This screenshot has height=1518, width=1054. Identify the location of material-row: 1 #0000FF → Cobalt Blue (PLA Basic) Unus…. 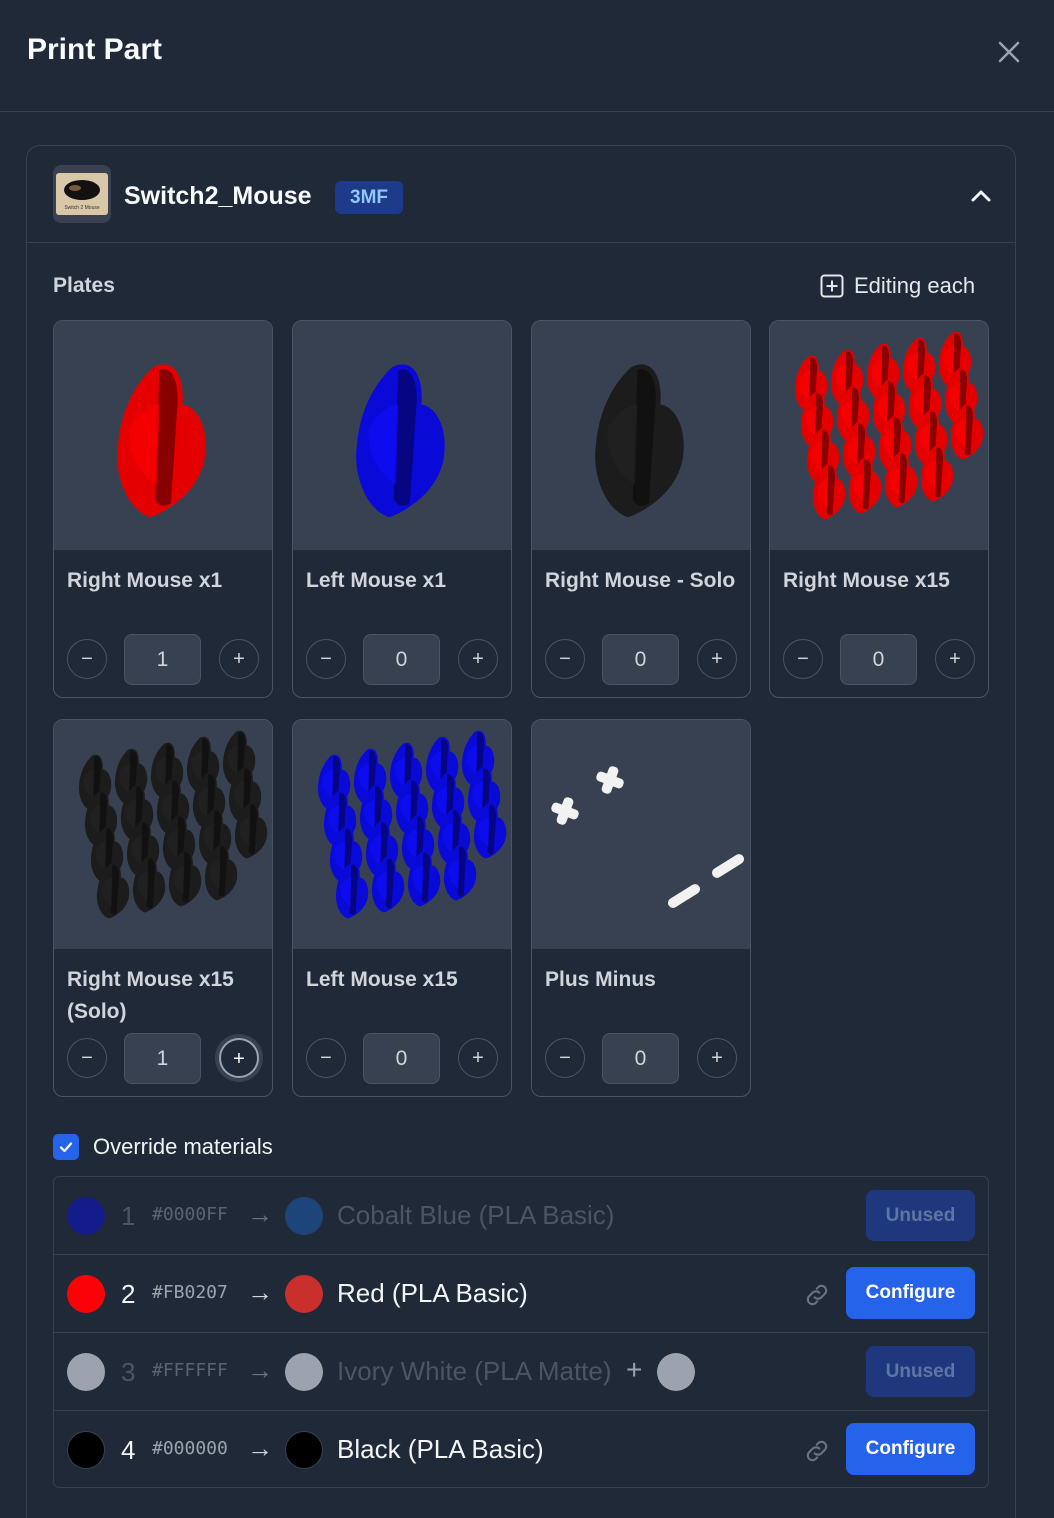
(521, 1216).